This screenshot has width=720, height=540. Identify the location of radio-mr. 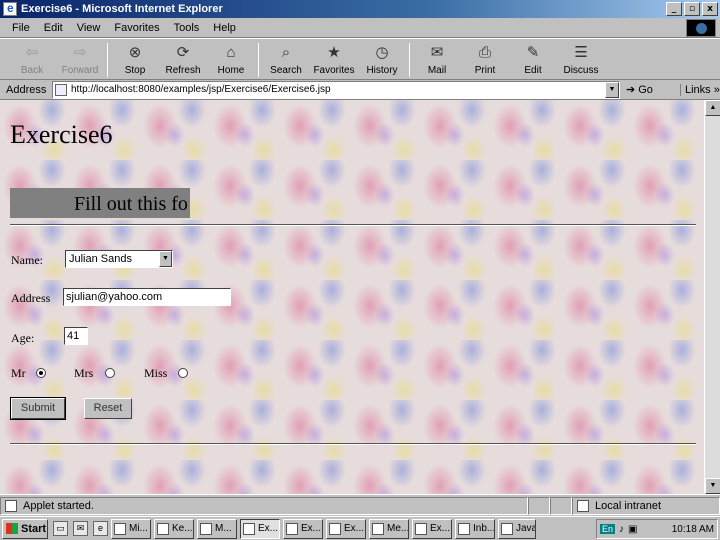
(41, 373).